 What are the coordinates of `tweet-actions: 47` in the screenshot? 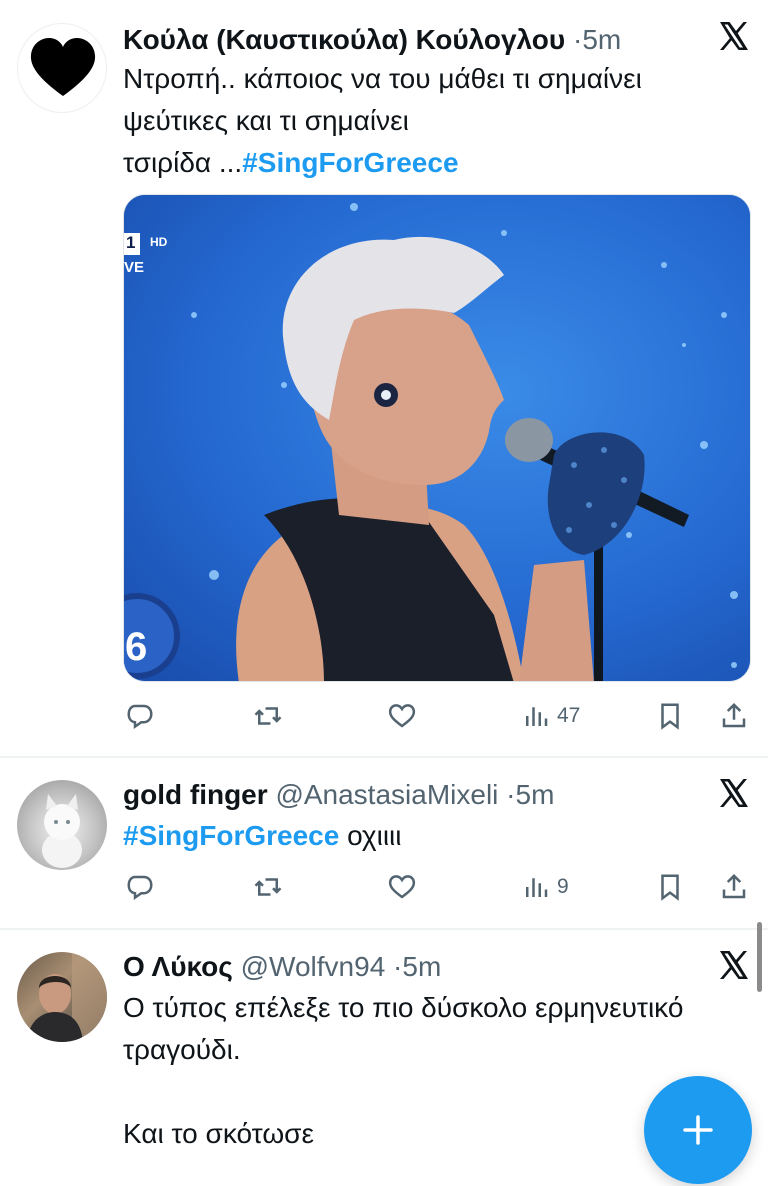 It's located at (438, 716).